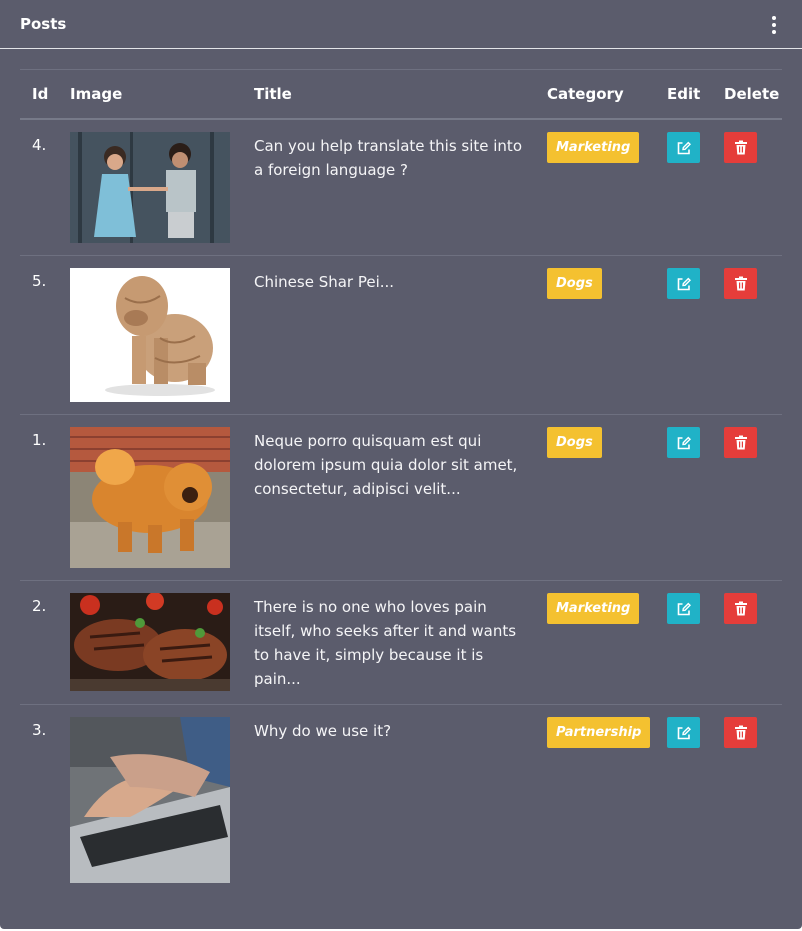  I want to click on row-title: Why do we use it?, so click(323, 731).